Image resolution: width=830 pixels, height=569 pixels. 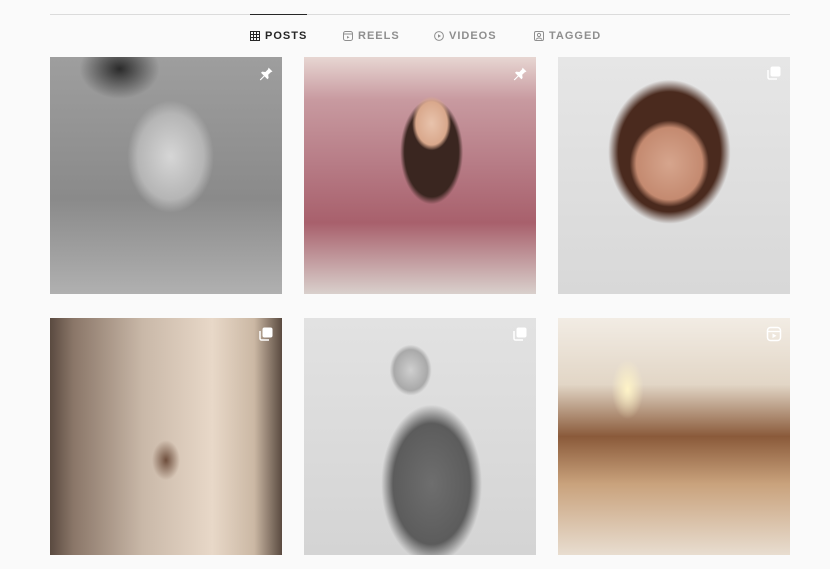 I want to click on tab-videos: VIDEOS, so click(x=465, y=36).